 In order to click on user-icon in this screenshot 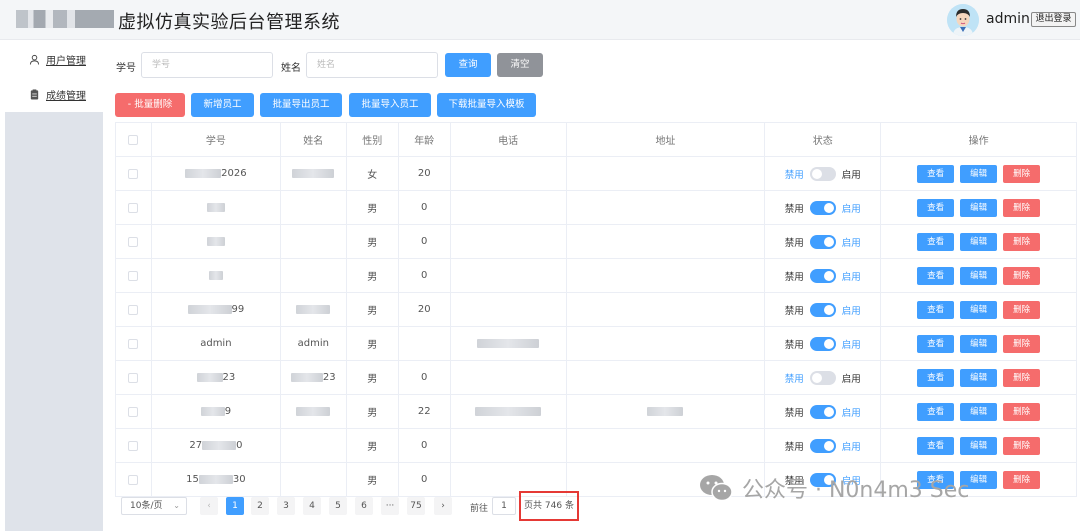, I will do `click(34, 59)`.